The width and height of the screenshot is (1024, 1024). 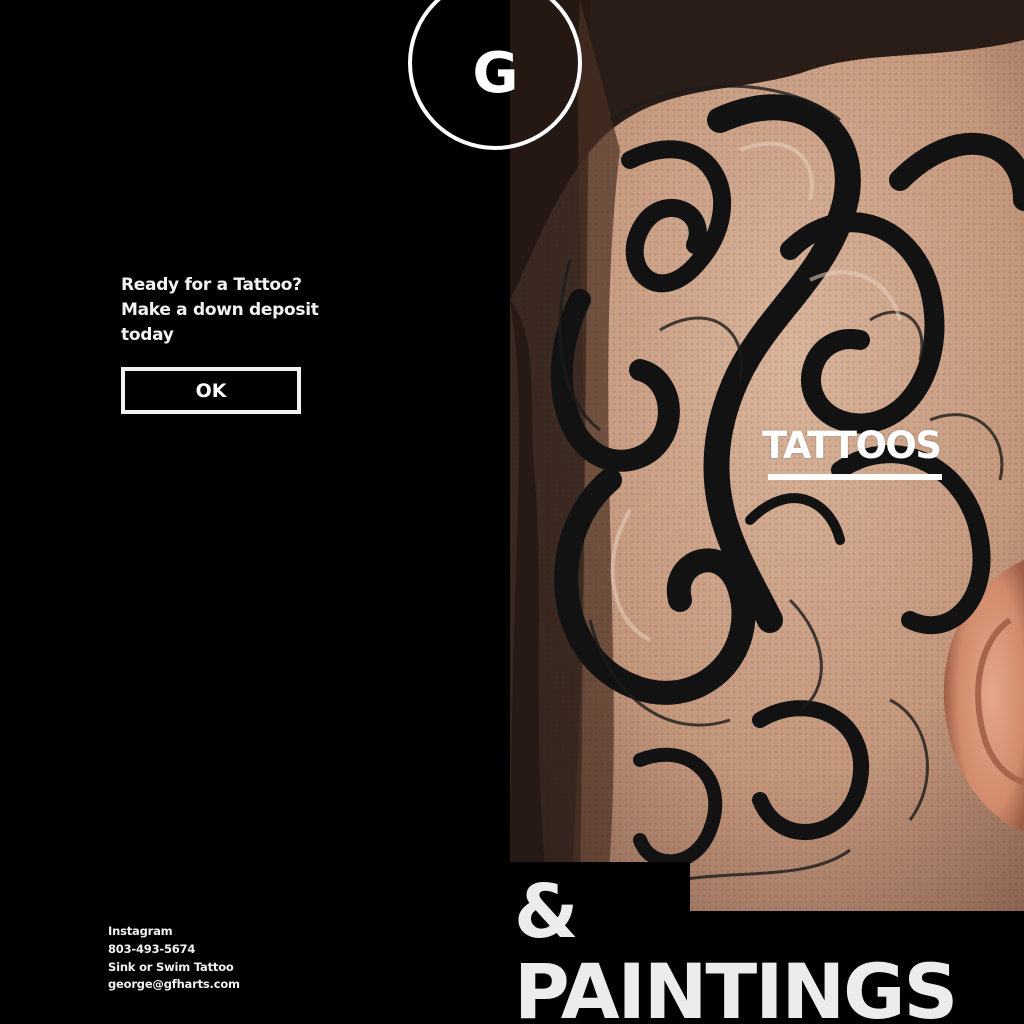 I want to click on phone-link: 803-493-5674, so click(x=174, y=950).